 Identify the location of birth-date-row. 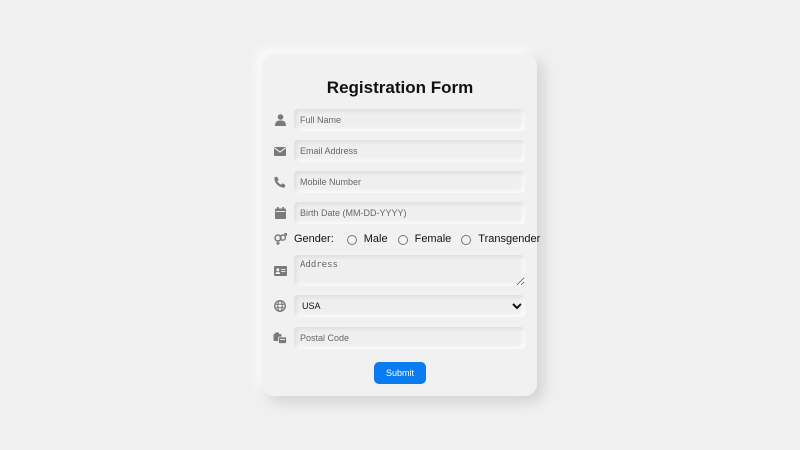
(399, 213).